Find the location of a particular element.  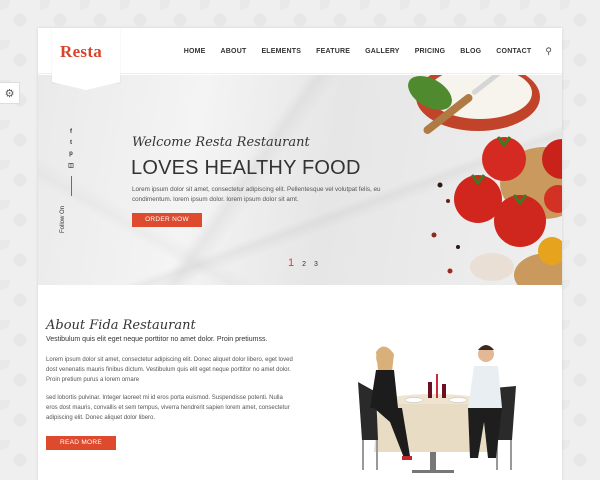

search-icon: ⚲ is located at coordinates (548, 51).